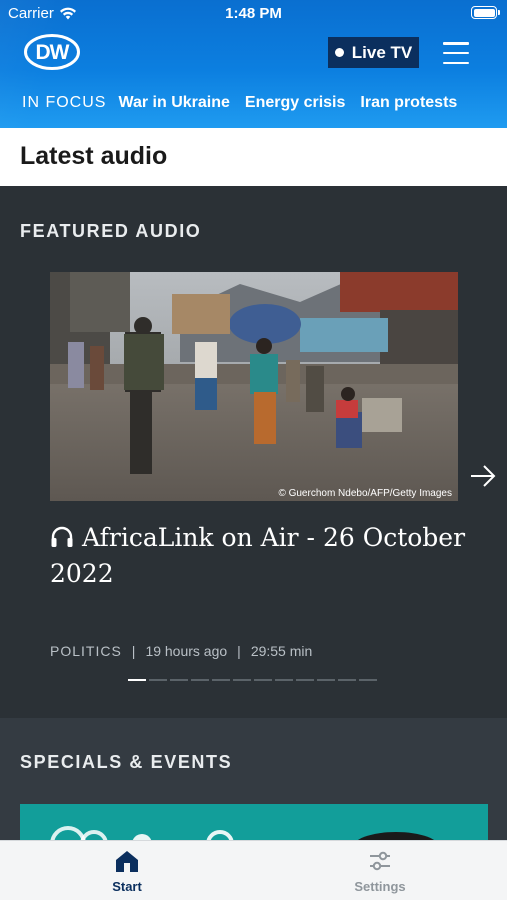  Describe the element at coordinates (456, 53) in the screenshot. I see `hamburger-menu-icon` at that location.